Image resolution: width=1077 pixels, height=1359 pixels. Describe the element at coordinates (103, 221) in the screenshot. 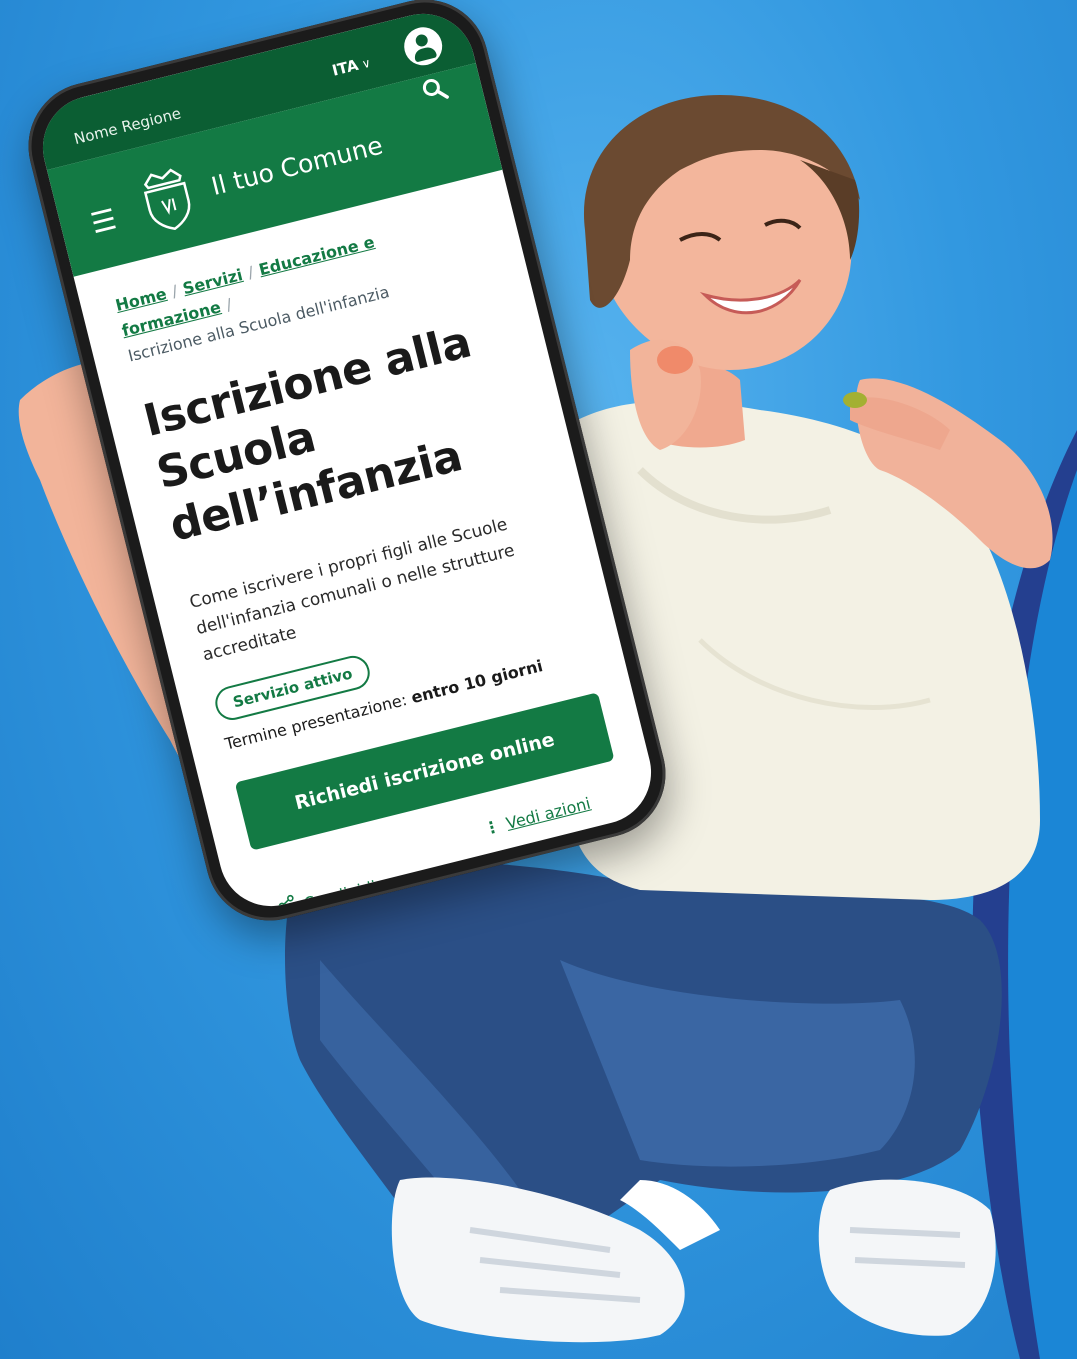

I see `hamburger-icon: ☰` at that location.